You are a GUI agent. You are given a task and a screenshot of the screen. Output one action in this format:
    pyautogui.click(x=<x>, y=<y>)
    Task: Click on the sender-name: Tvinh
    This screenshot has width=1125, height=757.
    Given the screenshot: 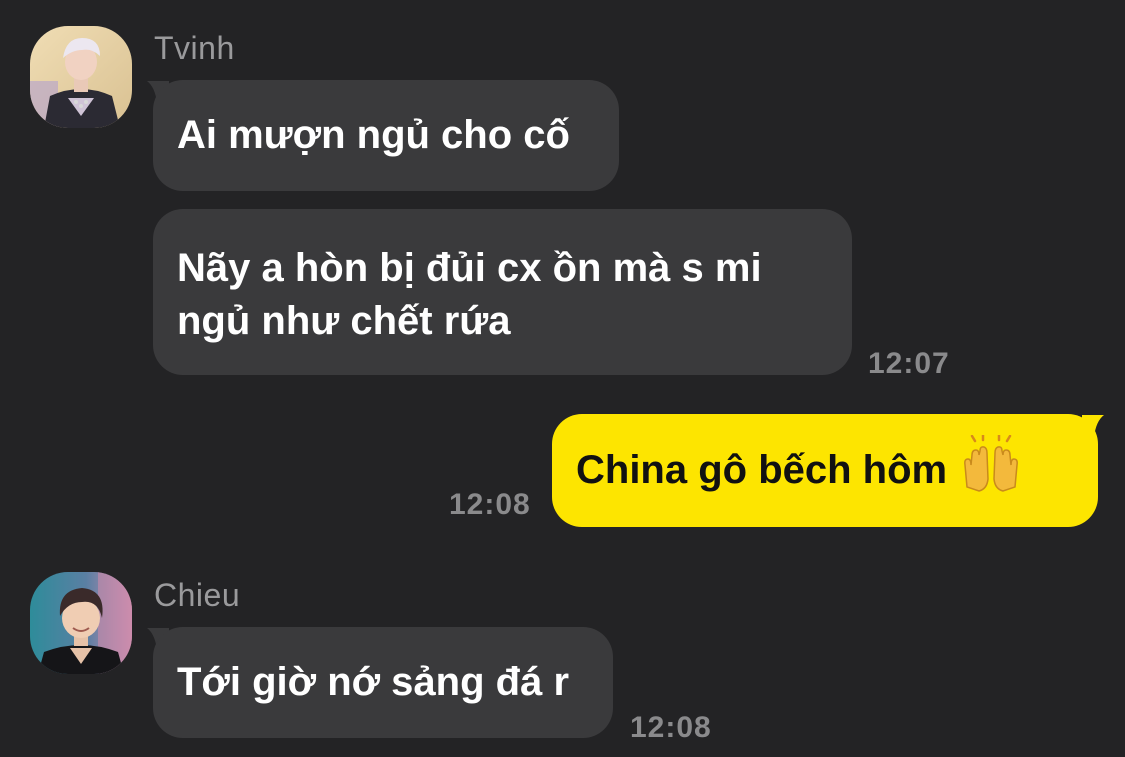 What is the action you would take?
    pyautogui.click(x=194, y=48)
    